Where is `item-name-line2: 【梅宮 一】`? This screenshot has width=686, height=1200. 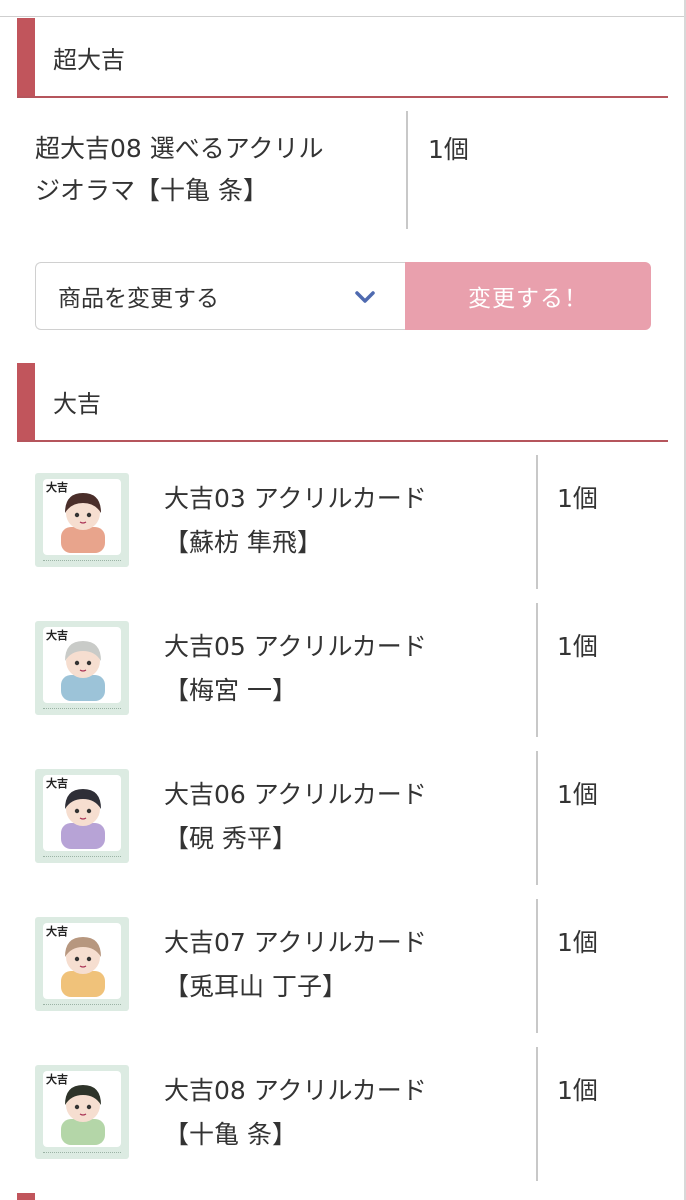
item-name-line2: 【梅宮 一】 is located at coordinates (230, 690).